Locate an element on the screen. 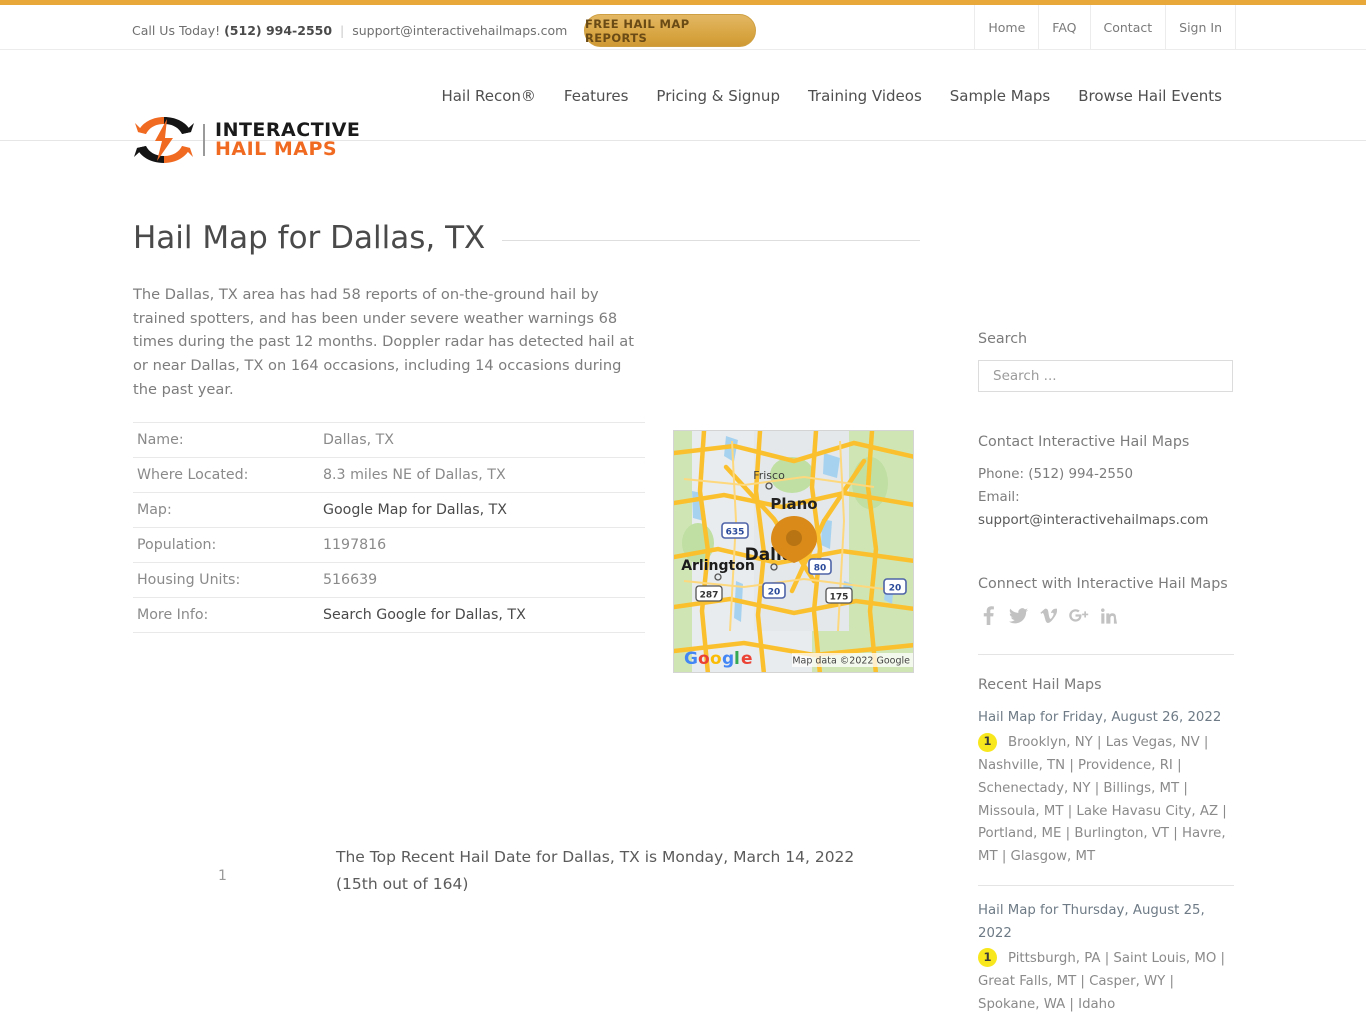 The height and width of the screenshot is (1016, 1366). map-attribution: Map data ©2022 Google is located at coordinates (851, 661).